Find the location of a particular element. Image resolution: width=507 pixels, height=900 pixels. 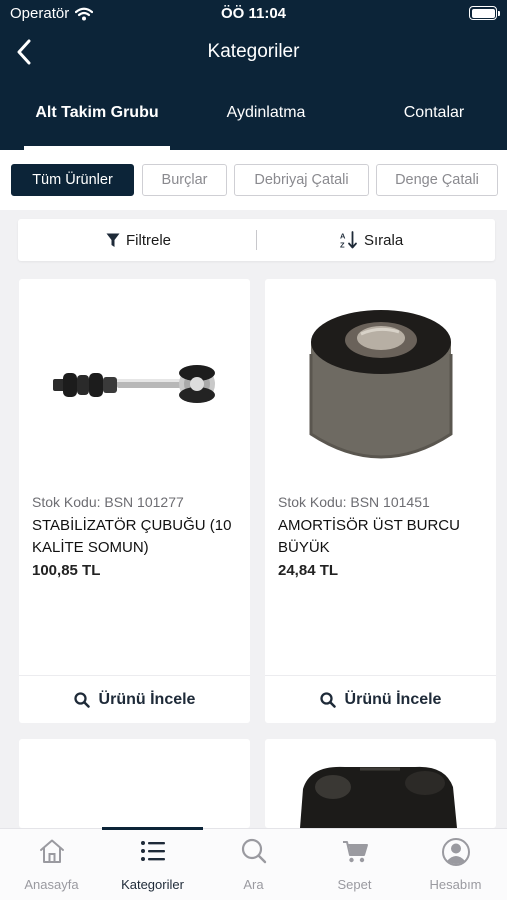

svg-text: Z is located at coordinates (342, 245).